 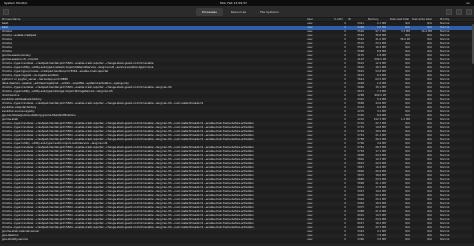 I want to click on search-icon, so click(x=6, y=12).